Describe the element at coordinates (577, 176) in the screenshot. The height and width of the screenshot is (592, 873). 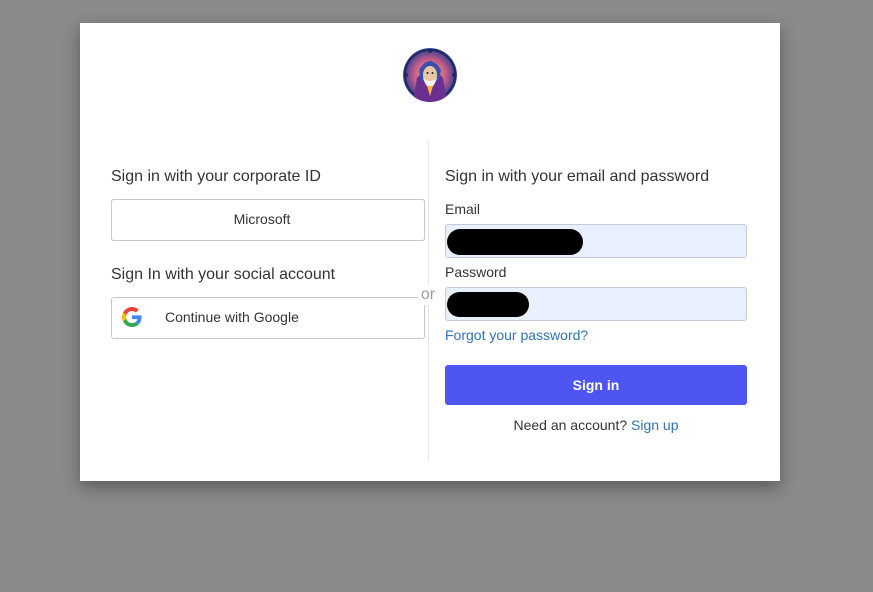
I see `email-password-heading: Sign in with your email and password` at that location.